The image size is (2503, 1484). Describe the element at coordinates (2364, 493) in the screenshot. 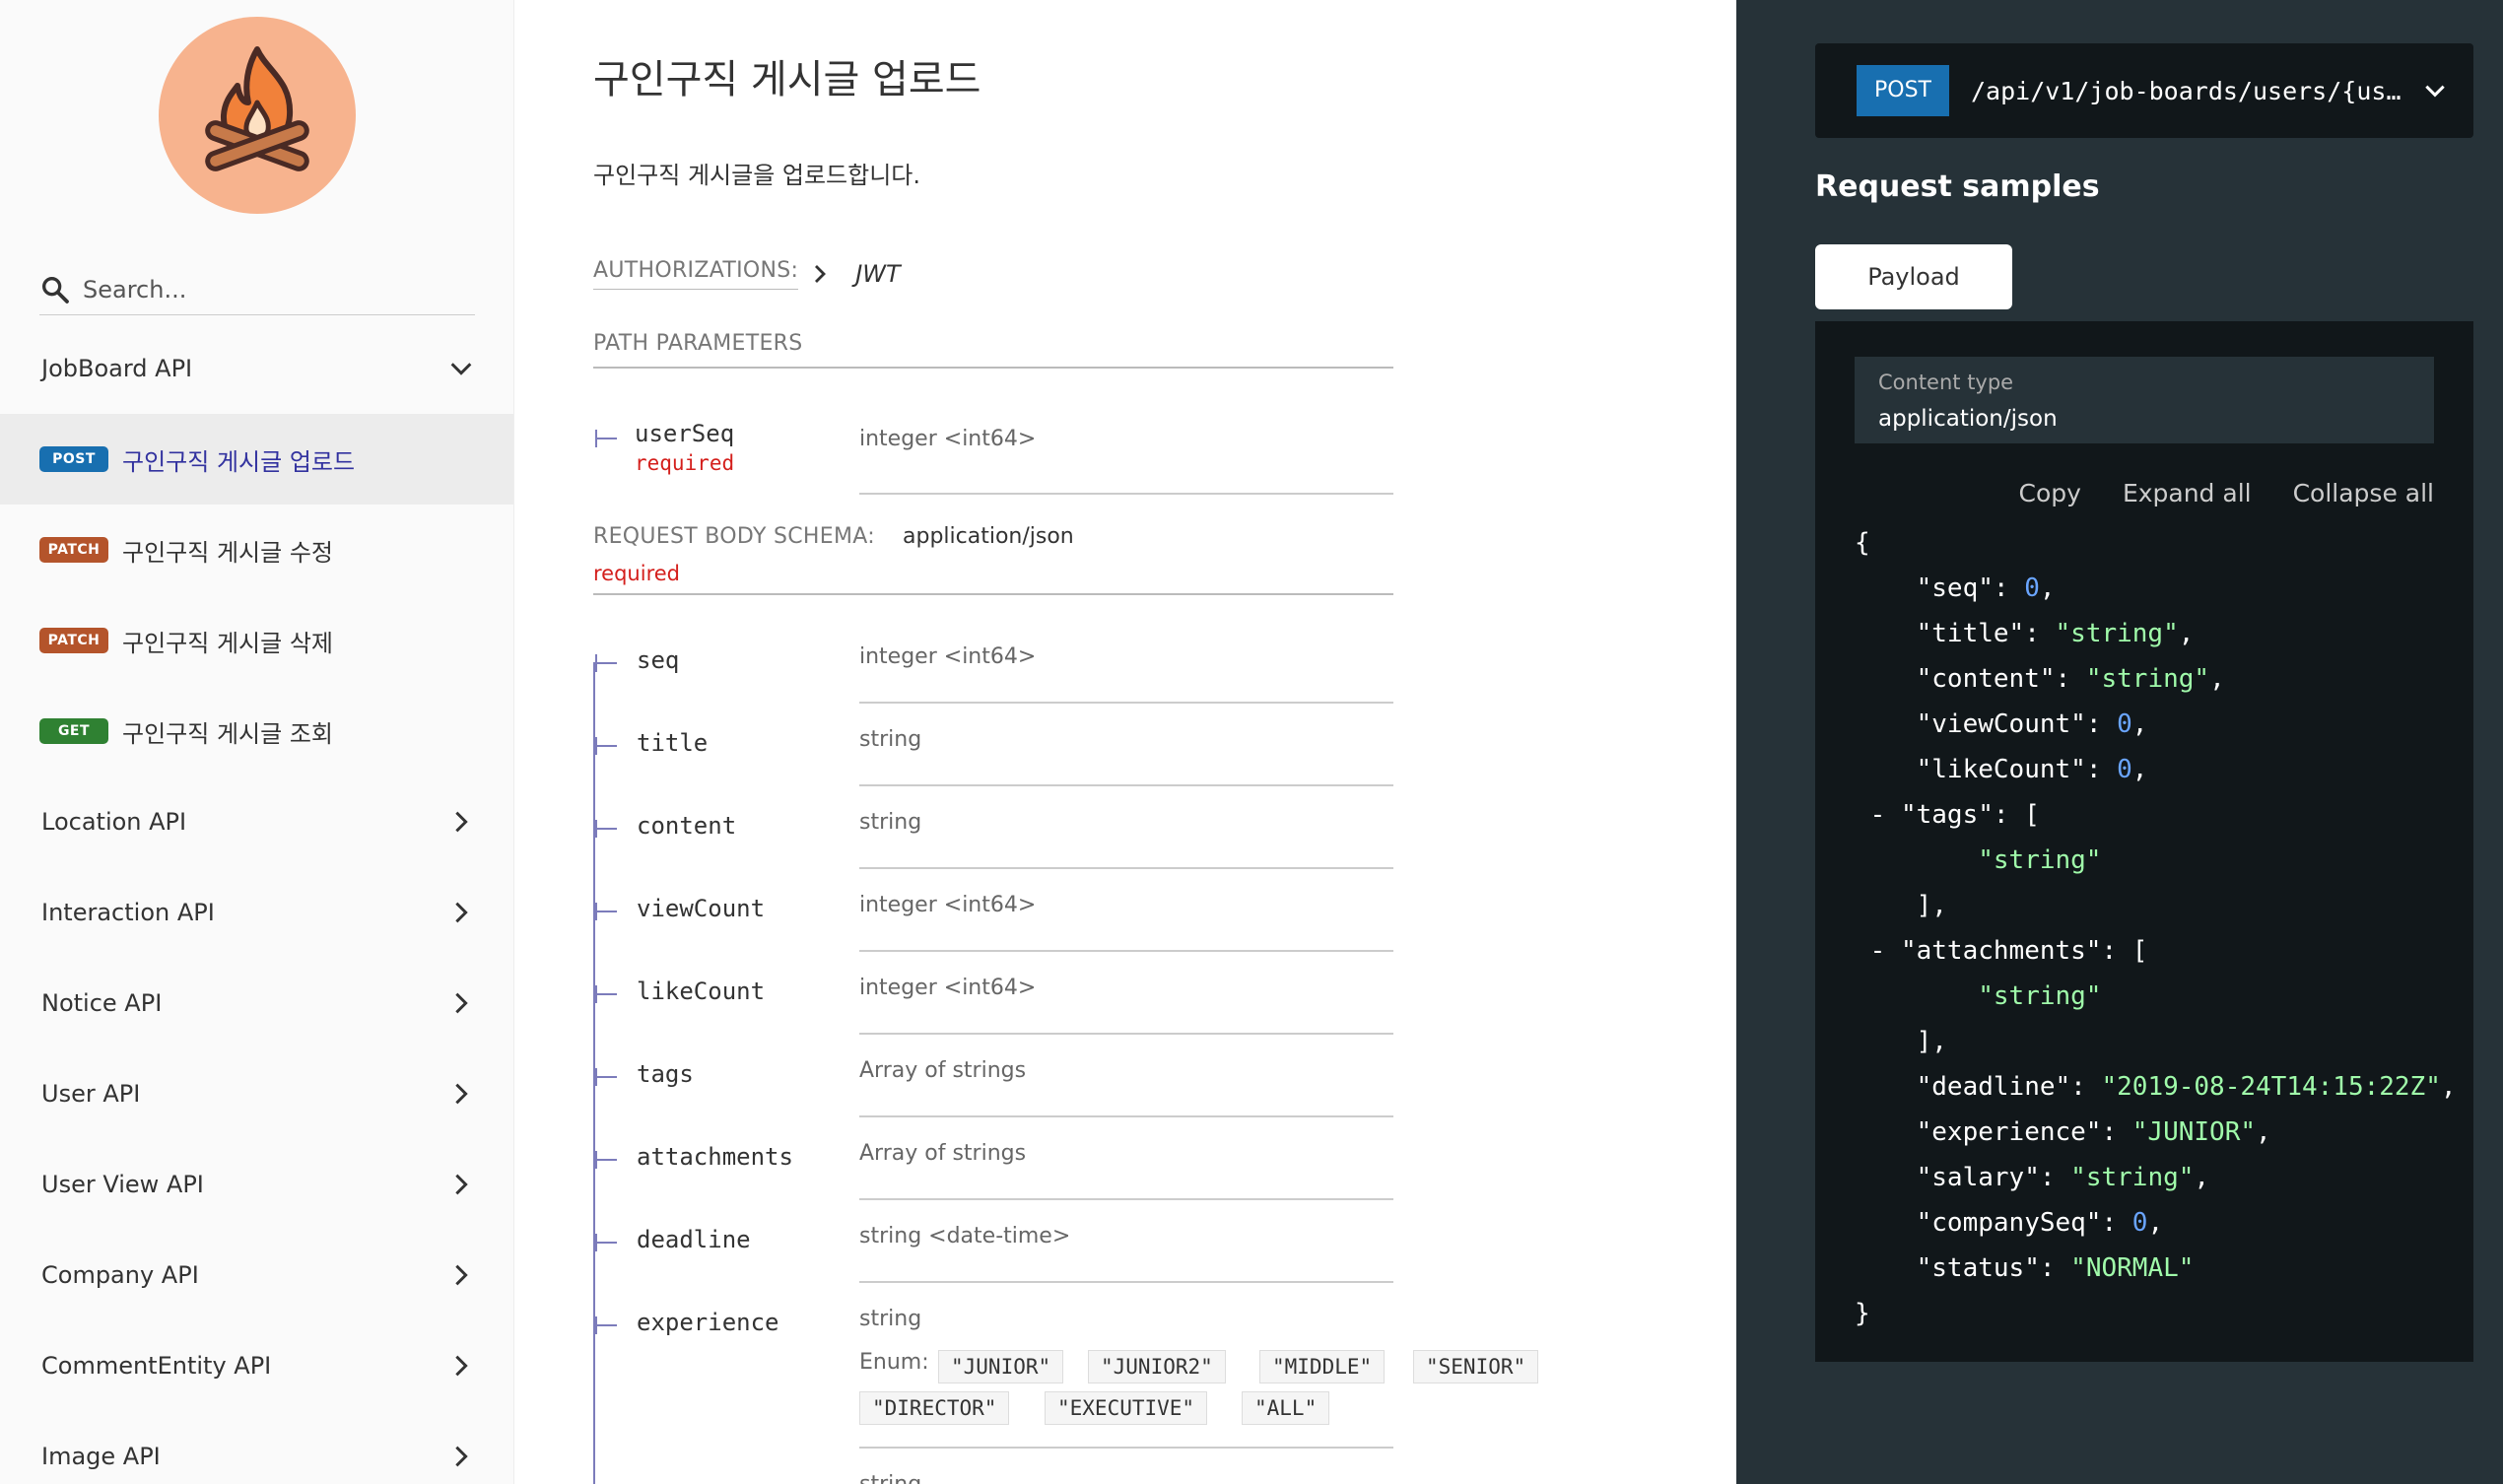

I see `collapse-all-button: Collapse all` at that location.